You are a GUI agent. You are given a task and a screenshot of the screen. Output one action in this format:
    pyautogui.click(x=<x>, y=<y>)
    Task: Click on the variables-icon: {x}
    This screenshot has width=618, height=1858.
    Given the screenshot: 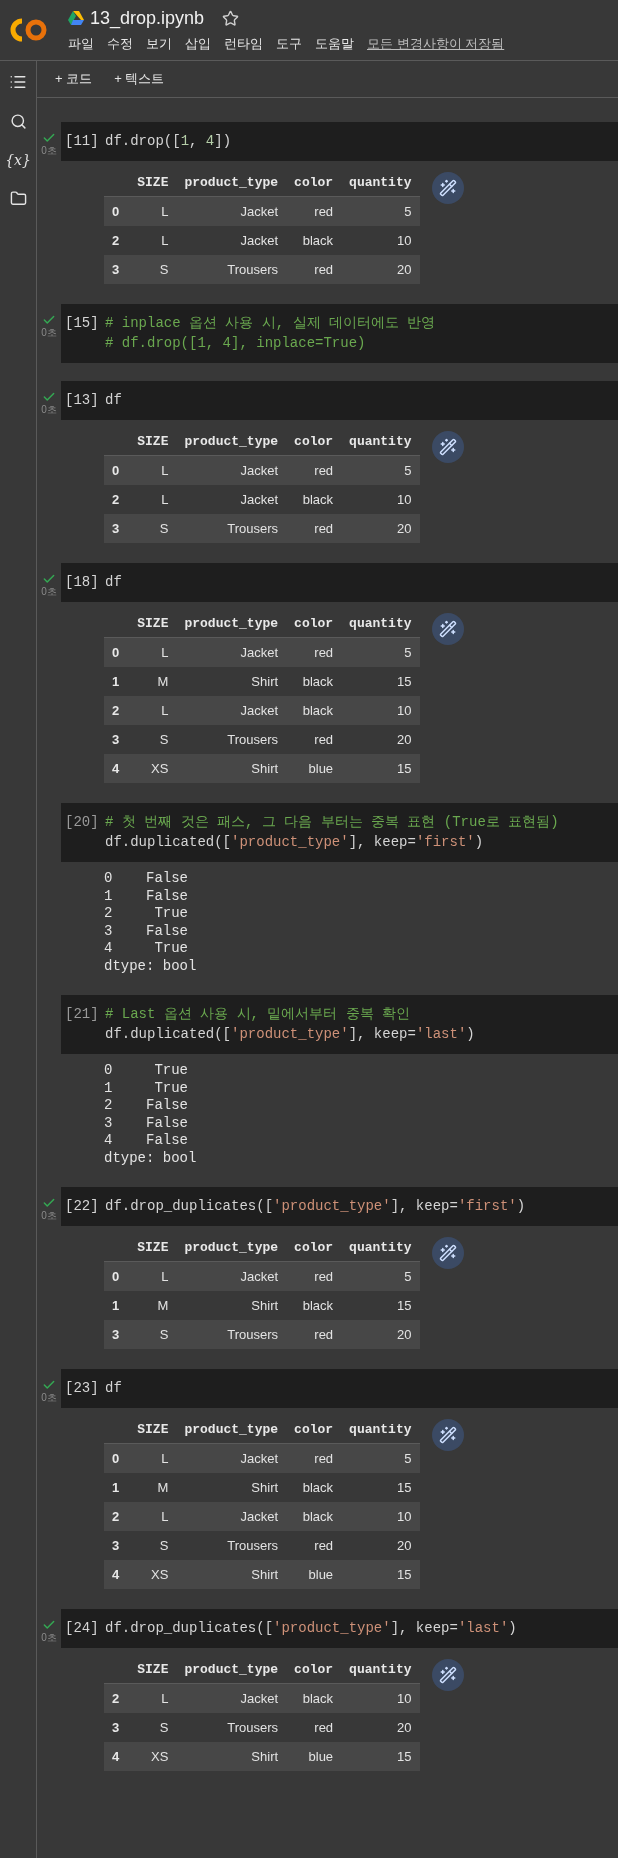 What is the action you would take?
    pyautogui.click(x=18, y=160)
    